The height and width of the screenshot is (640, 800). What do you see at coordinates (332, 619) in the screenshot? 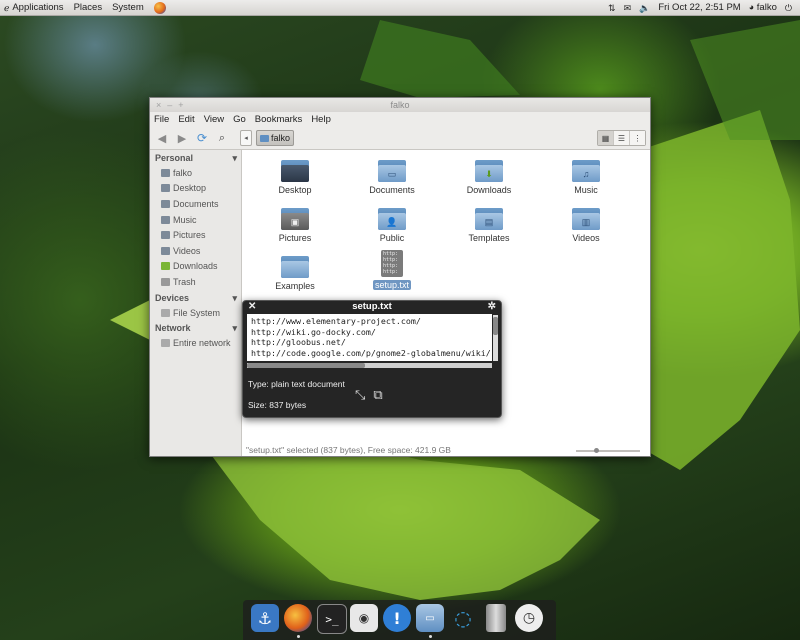
I see `terminal-icon: >_` at bounding box center [332, 619].